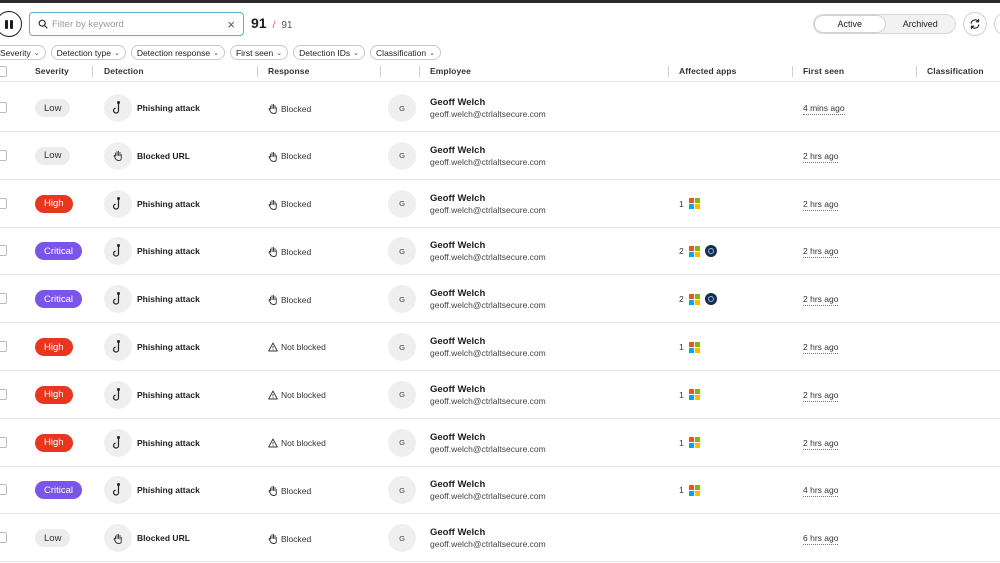 The width and height of the screenshot is (1000, 563). I want to click on first-seen: 4 mins ago, so click(824, 109).